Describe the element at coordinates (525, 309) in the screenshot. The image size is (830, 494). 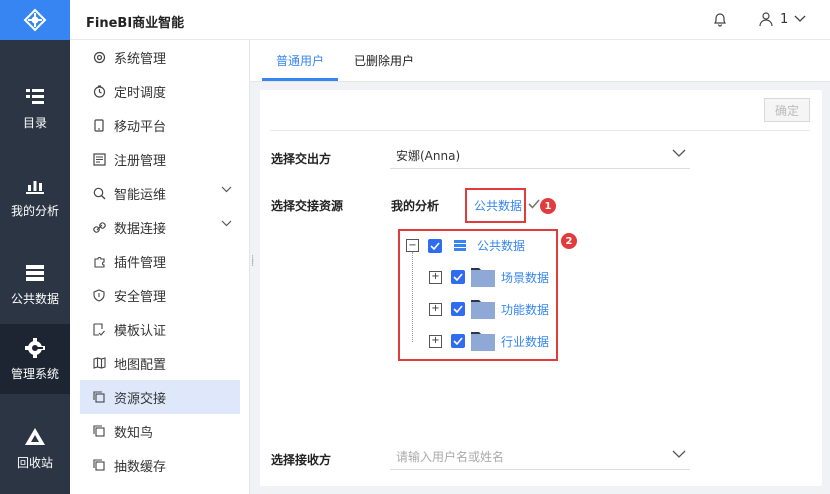
I see `tree-label: 功能数据` at that location.